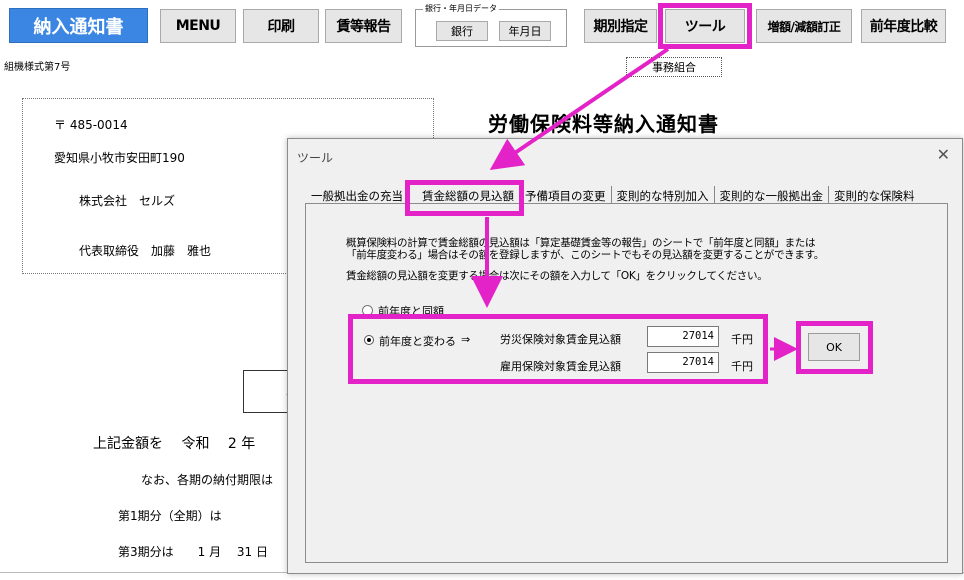 Image resolution: width=964 pixels, height=580 pixels. I want to click on arrow-to-tab, so click(579, 108).